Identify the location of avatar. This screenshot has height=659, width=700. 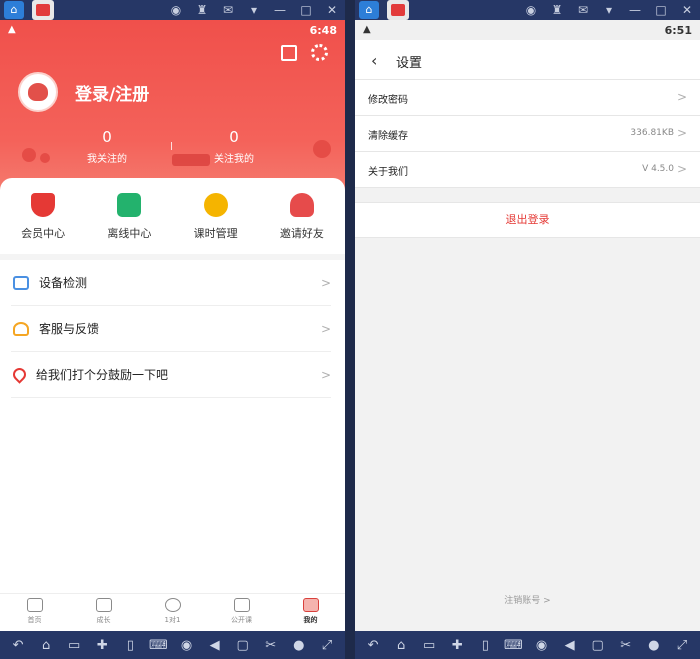
(38, 92).